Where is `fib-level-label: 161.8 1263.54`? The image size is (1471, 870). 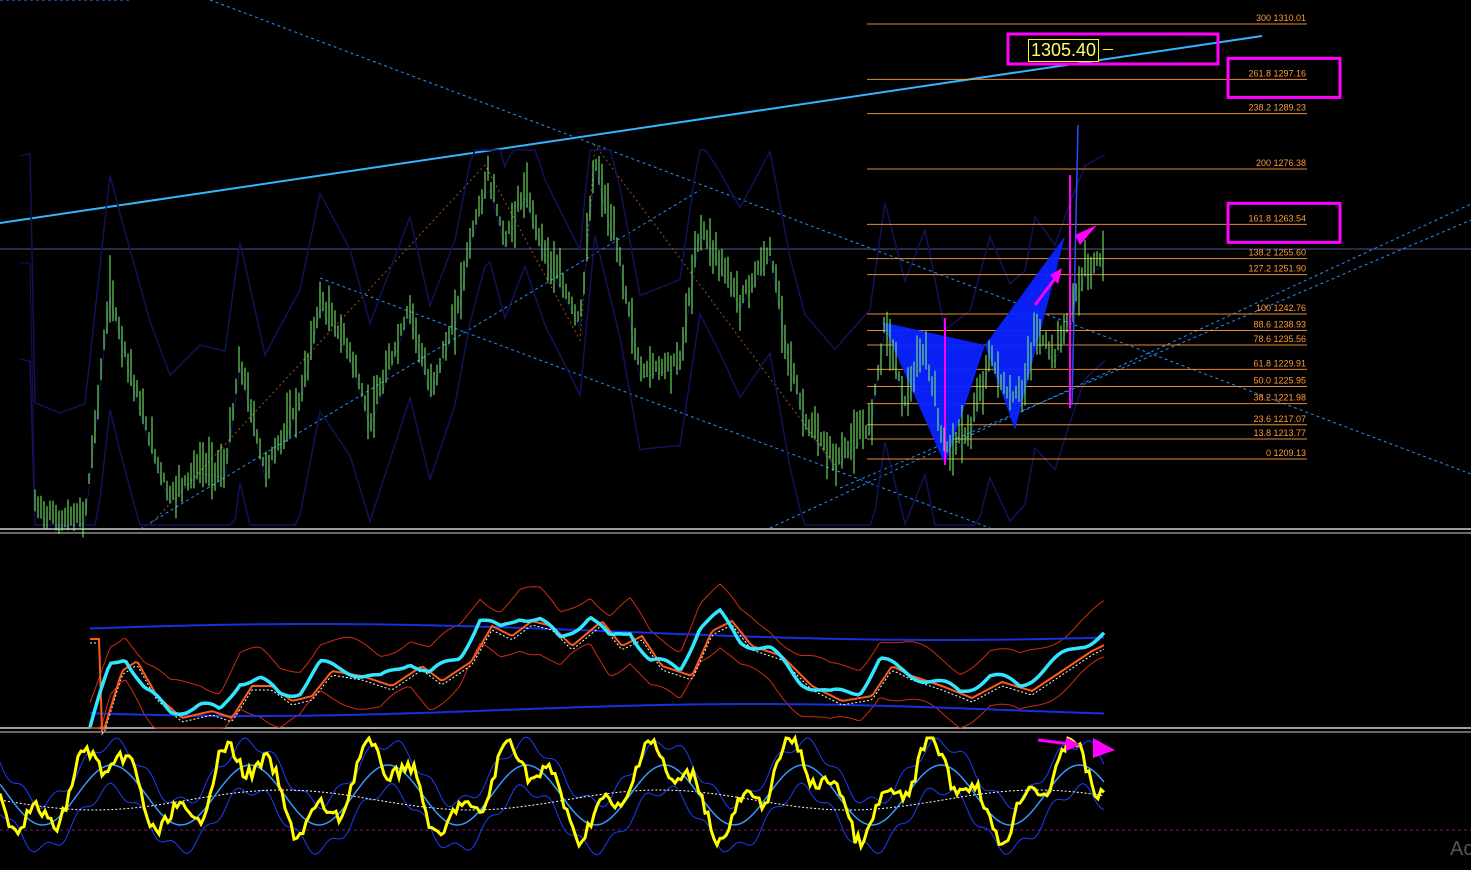 fib-level-label: 161.8 1263.54 is located at coordinates (1277, 218).